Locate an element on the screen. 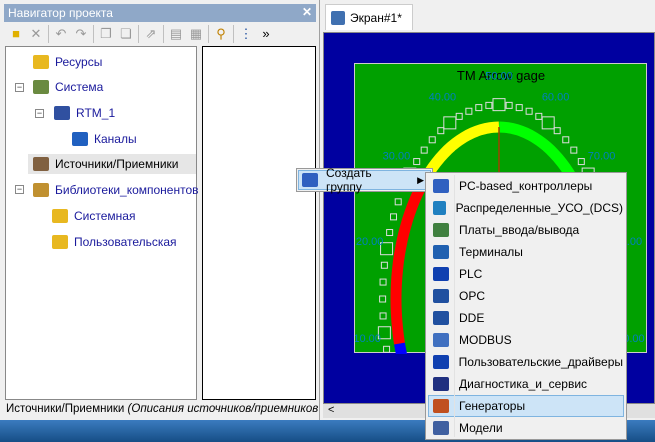 This screenshot has height=442, width=655. submenu-item: MODBUS is located at coordinates (526, 340).